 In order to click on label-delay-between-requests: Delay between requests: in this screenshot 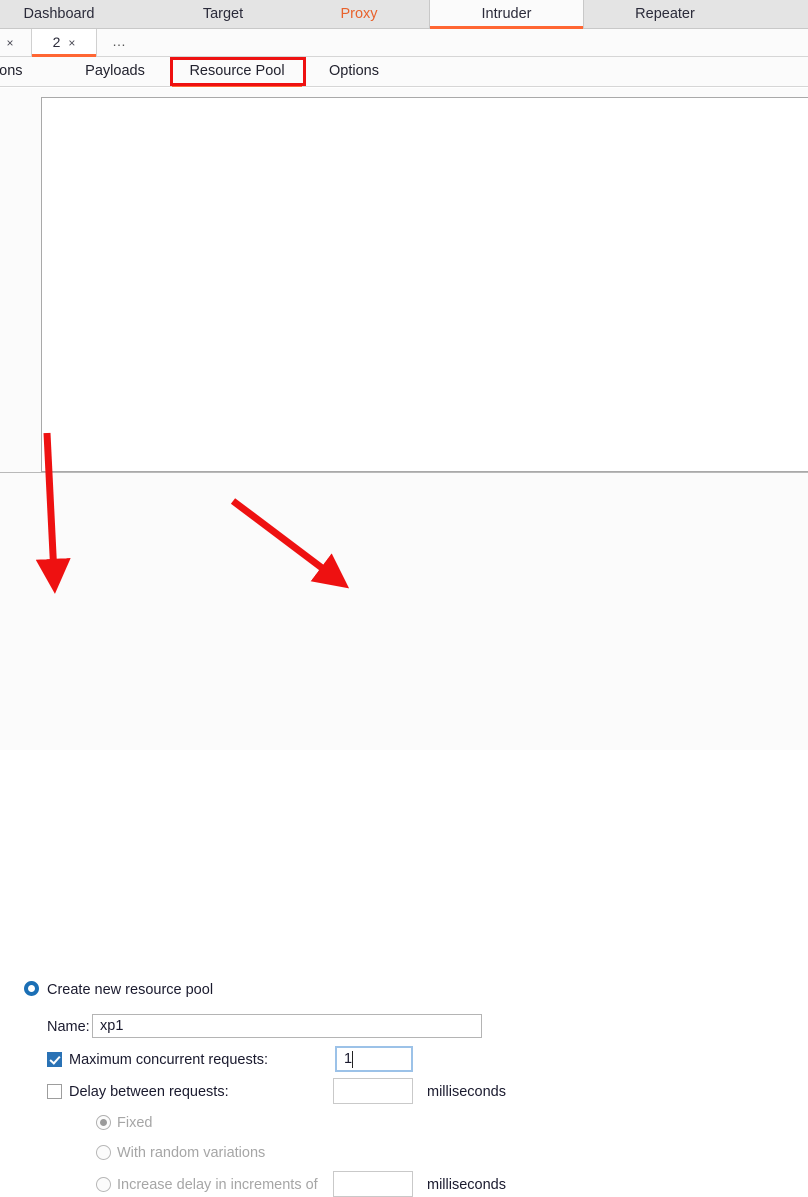, I will do `click(149, 1092)`.